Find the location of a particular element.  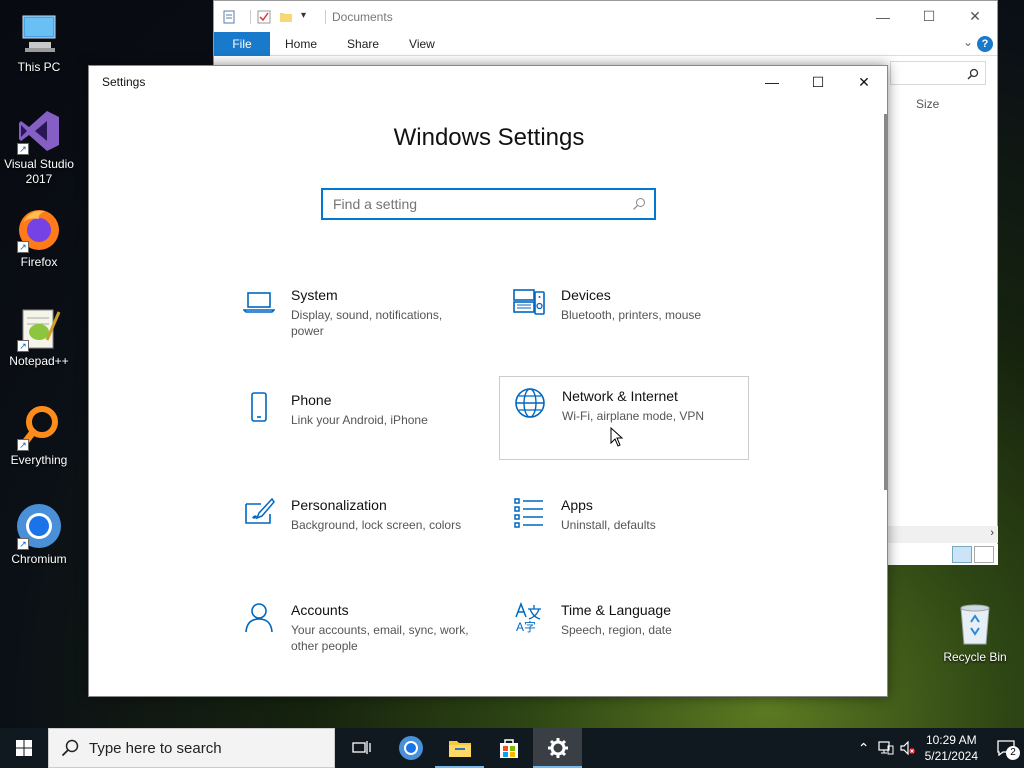

volume-muted-icon is located at coordinates (908, 748).